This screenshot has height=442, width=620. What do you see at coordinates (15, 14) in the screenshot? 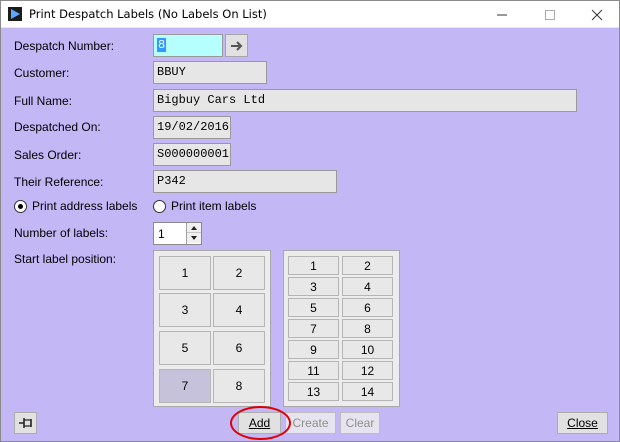
I see `play-arrow-icon` at bounding box center [15, 14].